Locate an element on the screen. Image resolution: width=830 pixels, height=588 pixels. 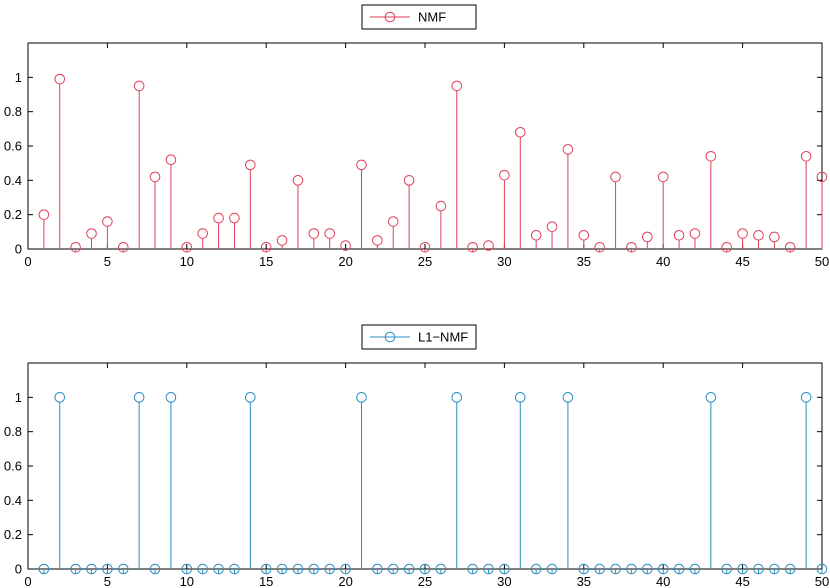
legend: L1−NMF is located at coordinates (419, 337).